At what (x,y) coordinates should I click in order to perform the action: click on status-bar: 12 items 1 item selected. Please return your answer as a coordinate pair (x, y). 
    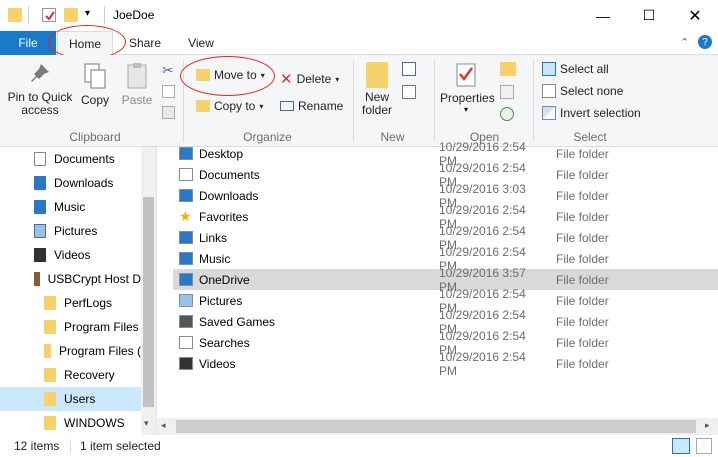
    Looking at the image, I should click on (359, 446).